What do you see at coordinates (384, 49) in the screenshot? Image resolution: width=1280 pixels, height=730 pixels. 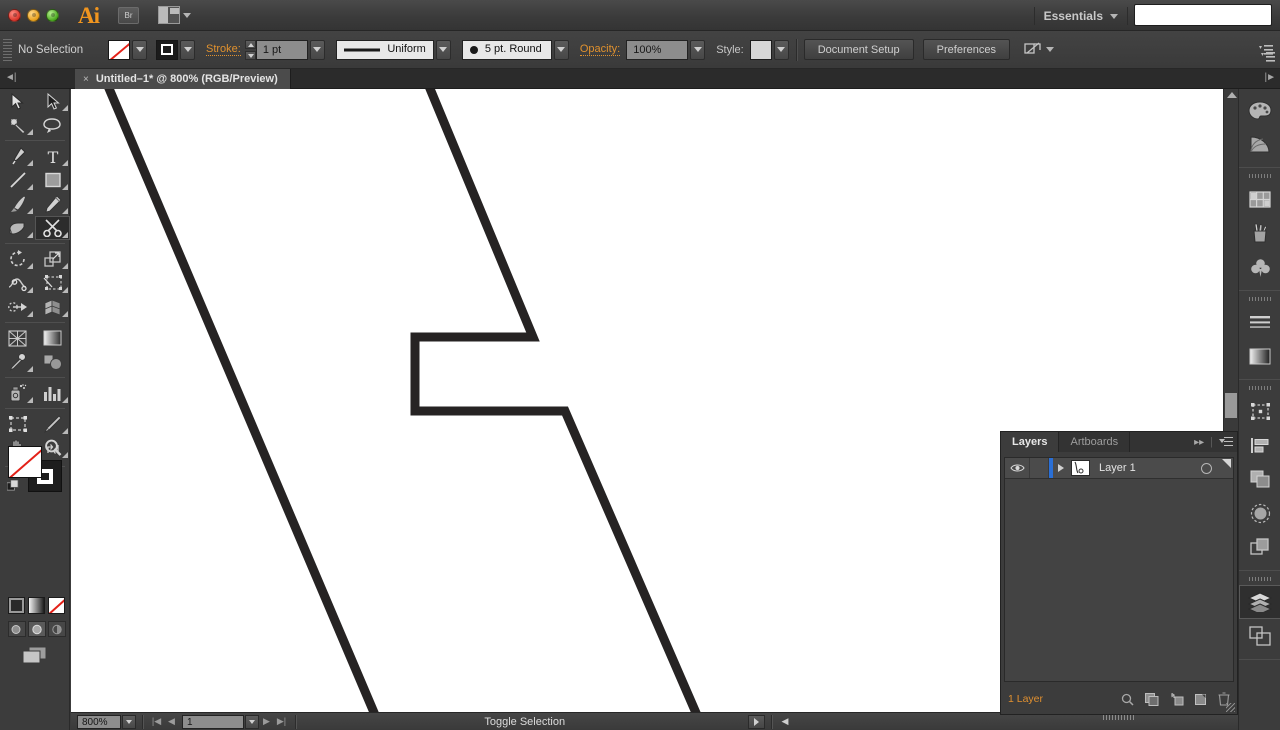 I see `stroke-profile-select: Uniform` at bounding box center [384, 49].